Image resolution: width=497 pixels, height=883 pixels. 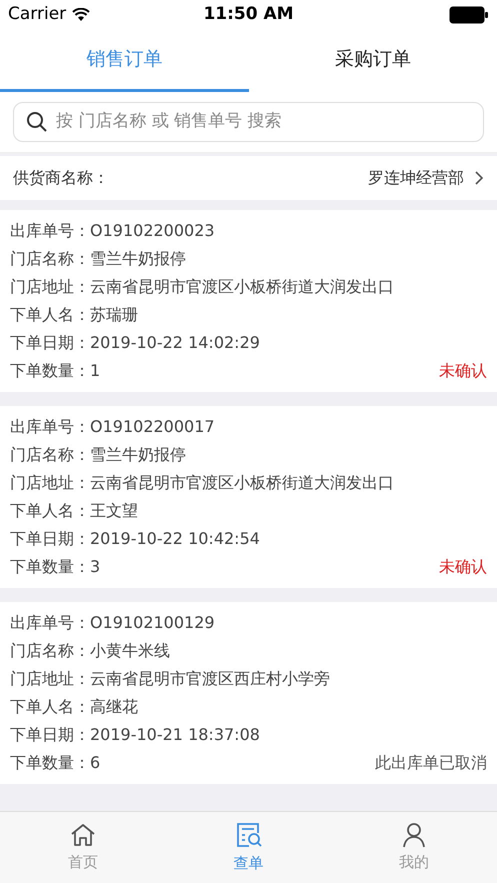 What do you see at coordinates (74, 707) in the screenshot?
I see `order-field: 下单人名：高继花` at bounding box center [74, 707].